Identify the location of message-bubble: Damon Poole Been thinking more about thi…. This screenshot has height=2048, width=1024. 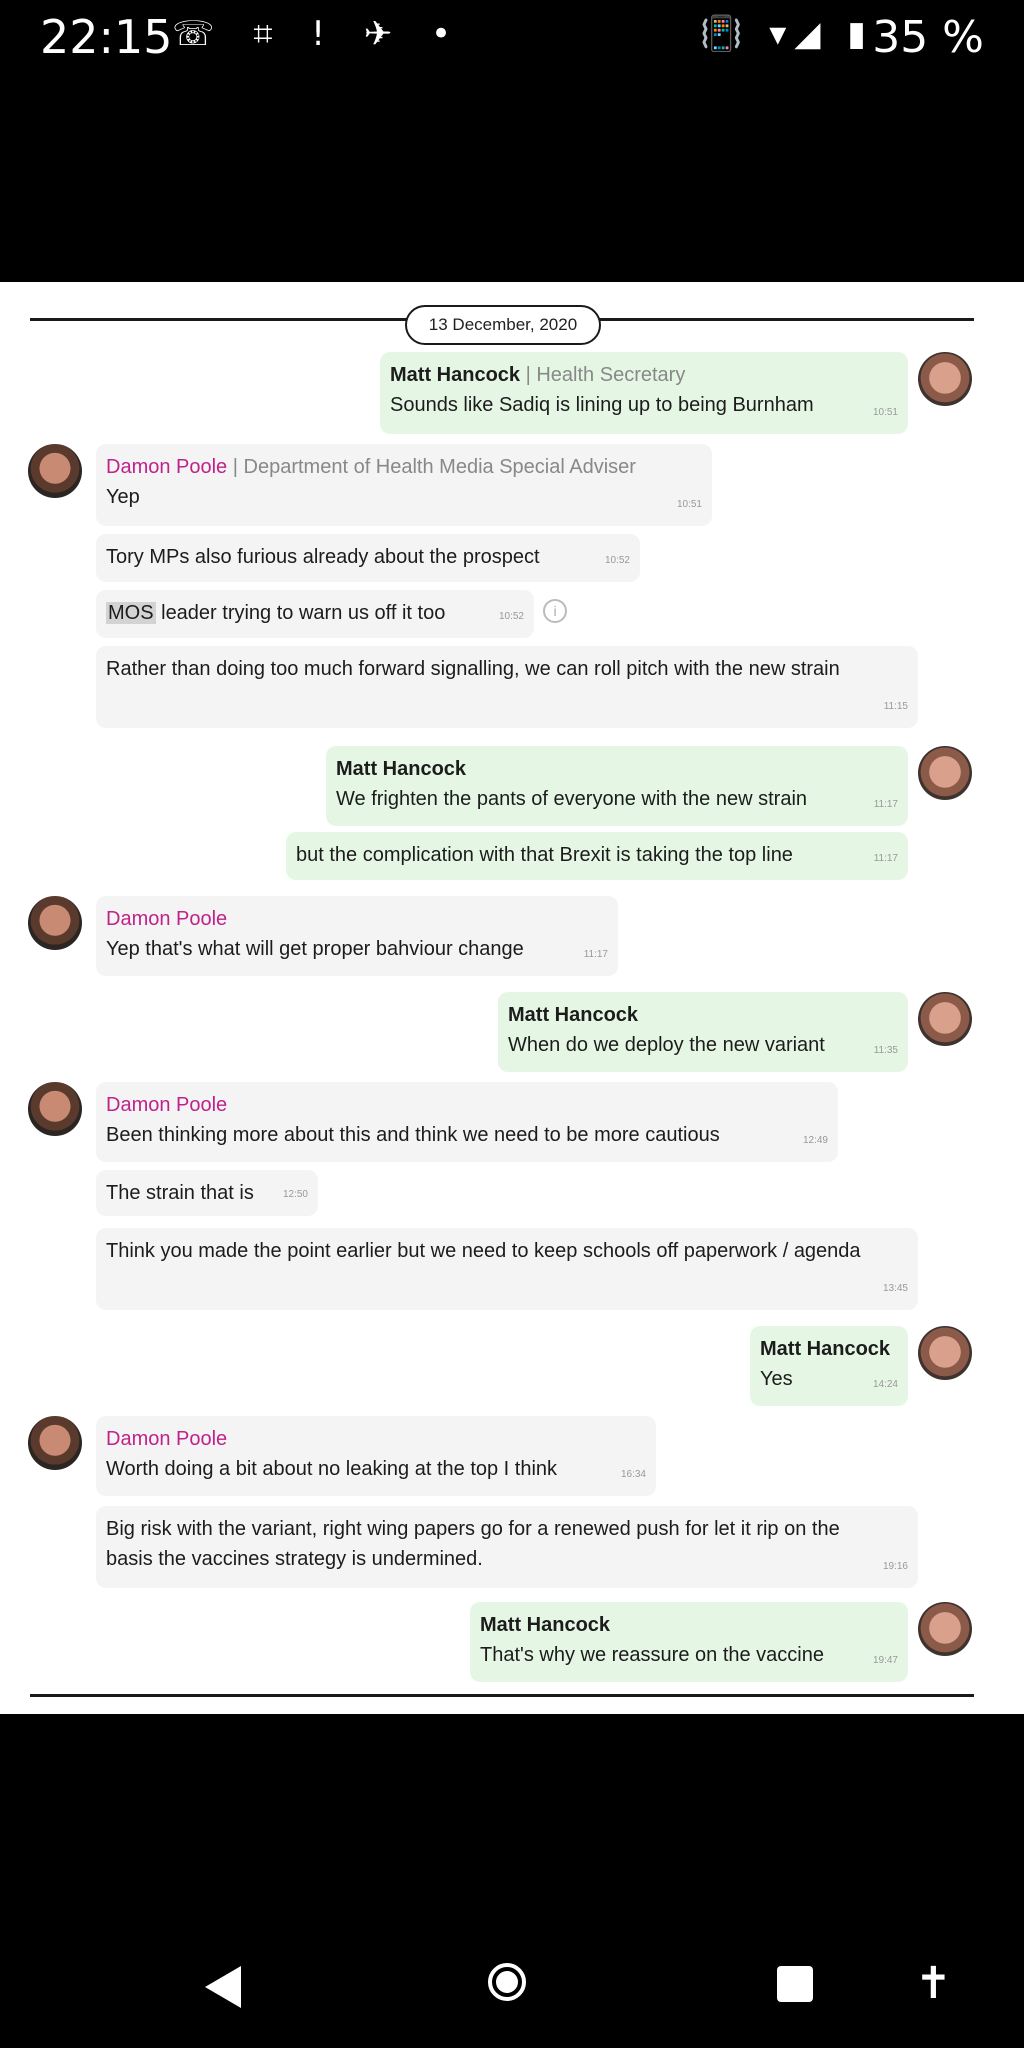
(467, 1122).